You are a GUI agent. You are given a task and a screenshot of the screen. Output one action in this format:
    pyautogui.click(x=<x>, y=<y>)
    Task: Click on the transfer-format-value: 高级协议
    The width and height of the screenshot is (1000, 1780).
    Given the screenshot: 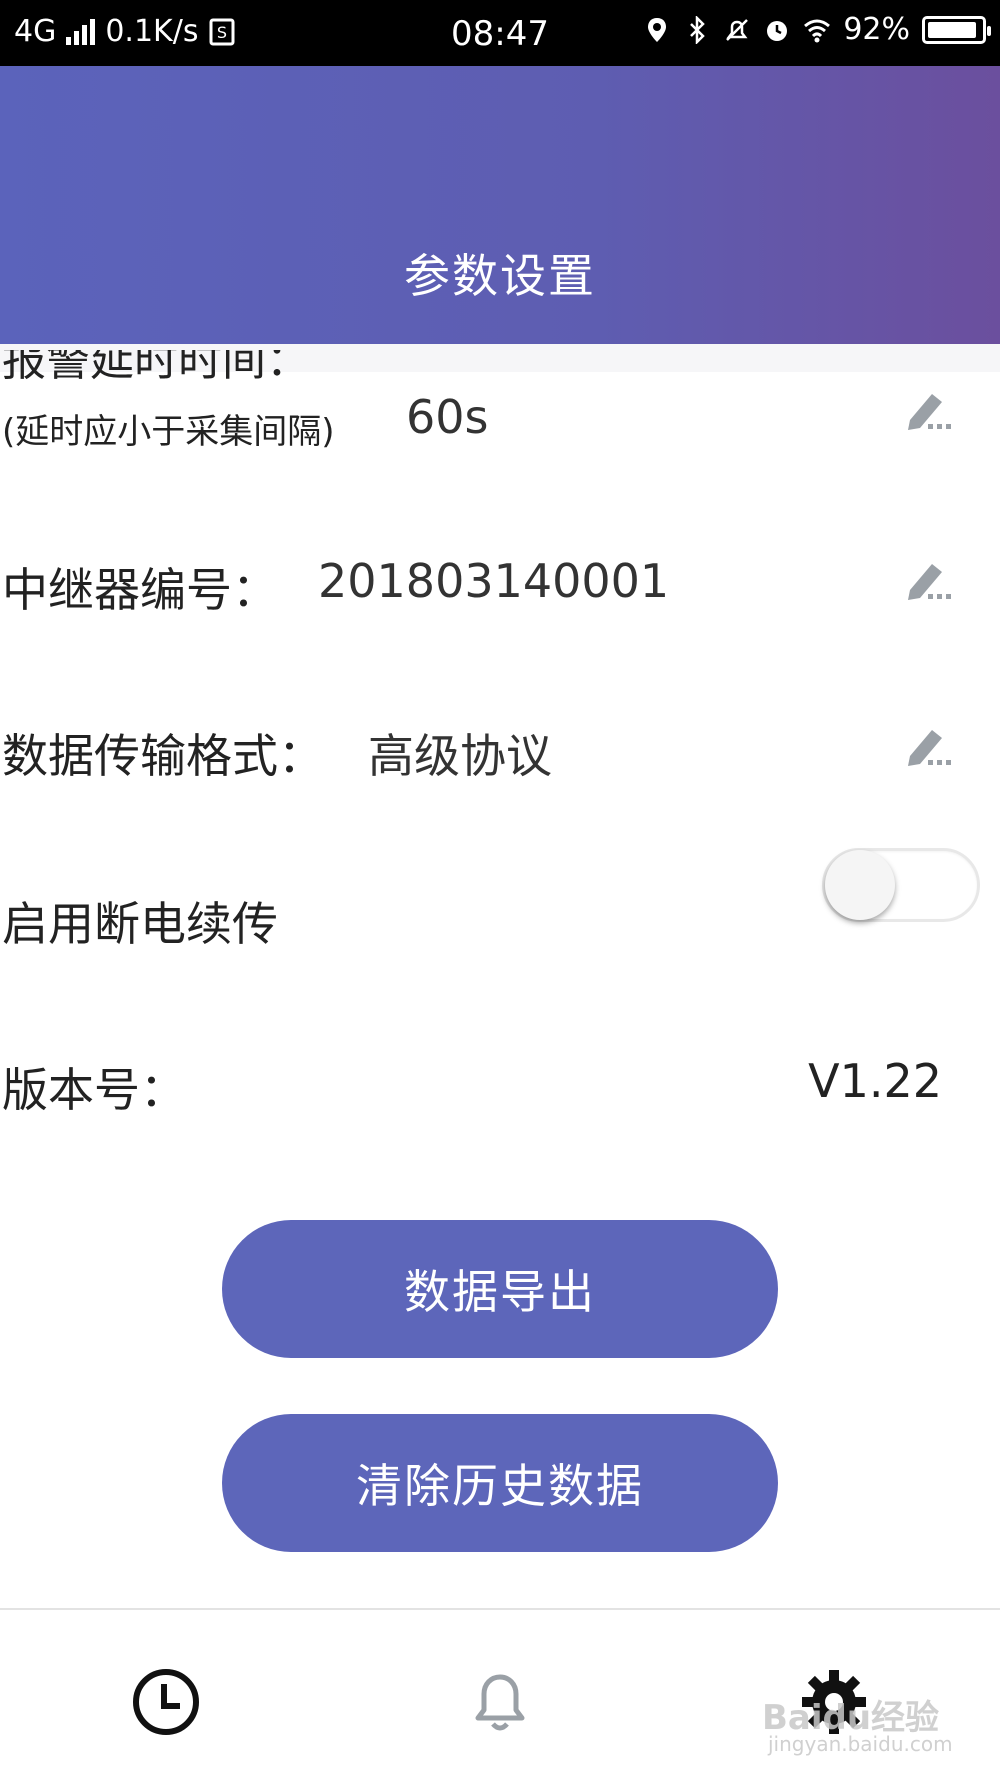 What is the action you would take?
    pyautogui.click(x=460, y=756)
    